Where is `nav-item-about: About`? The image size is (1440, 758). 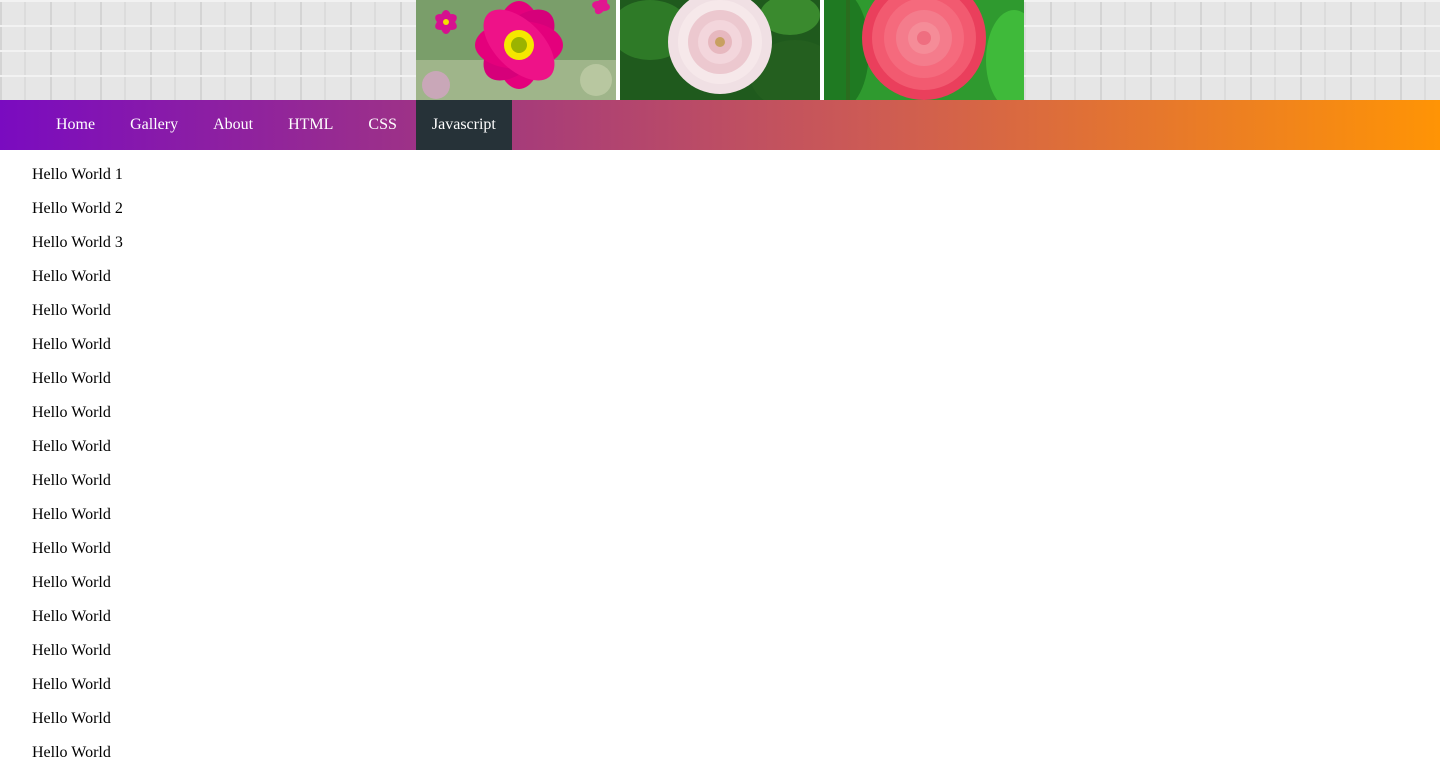 nav-item-about: About is located at coordinates (233, 125).